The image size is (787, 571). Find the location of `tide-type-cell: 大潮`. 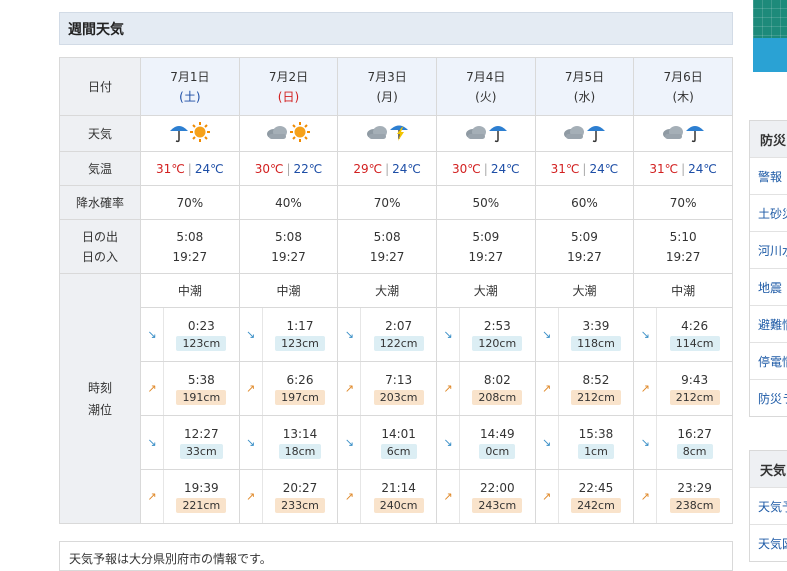

tide-type-cell: 大潮 is located at coordinates (485, 290).